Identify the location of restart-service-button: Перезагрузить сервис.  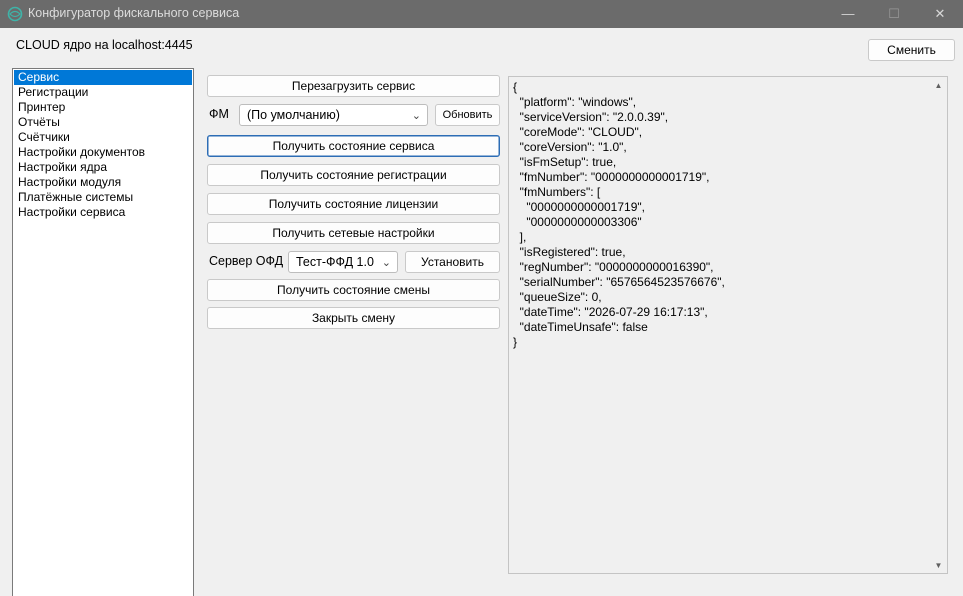
(353, 86).